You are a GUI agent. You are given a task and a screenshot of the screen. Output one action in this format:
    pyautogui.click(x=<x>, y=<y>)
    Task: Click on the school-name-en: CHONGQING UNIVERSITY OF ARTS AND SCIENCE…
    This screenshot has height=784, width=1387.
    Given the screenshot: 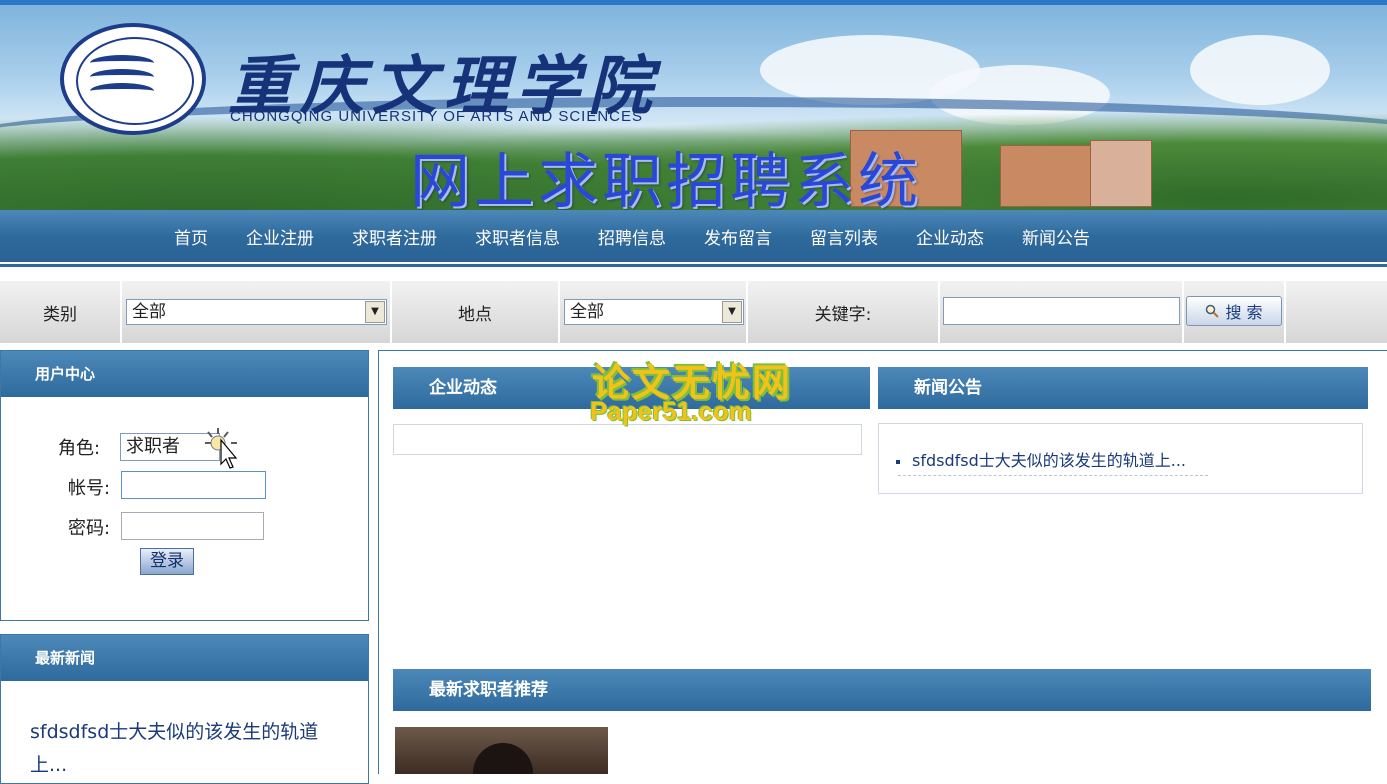 What is the action you would take?
    pyautogui.click(x=437, y=116)
    